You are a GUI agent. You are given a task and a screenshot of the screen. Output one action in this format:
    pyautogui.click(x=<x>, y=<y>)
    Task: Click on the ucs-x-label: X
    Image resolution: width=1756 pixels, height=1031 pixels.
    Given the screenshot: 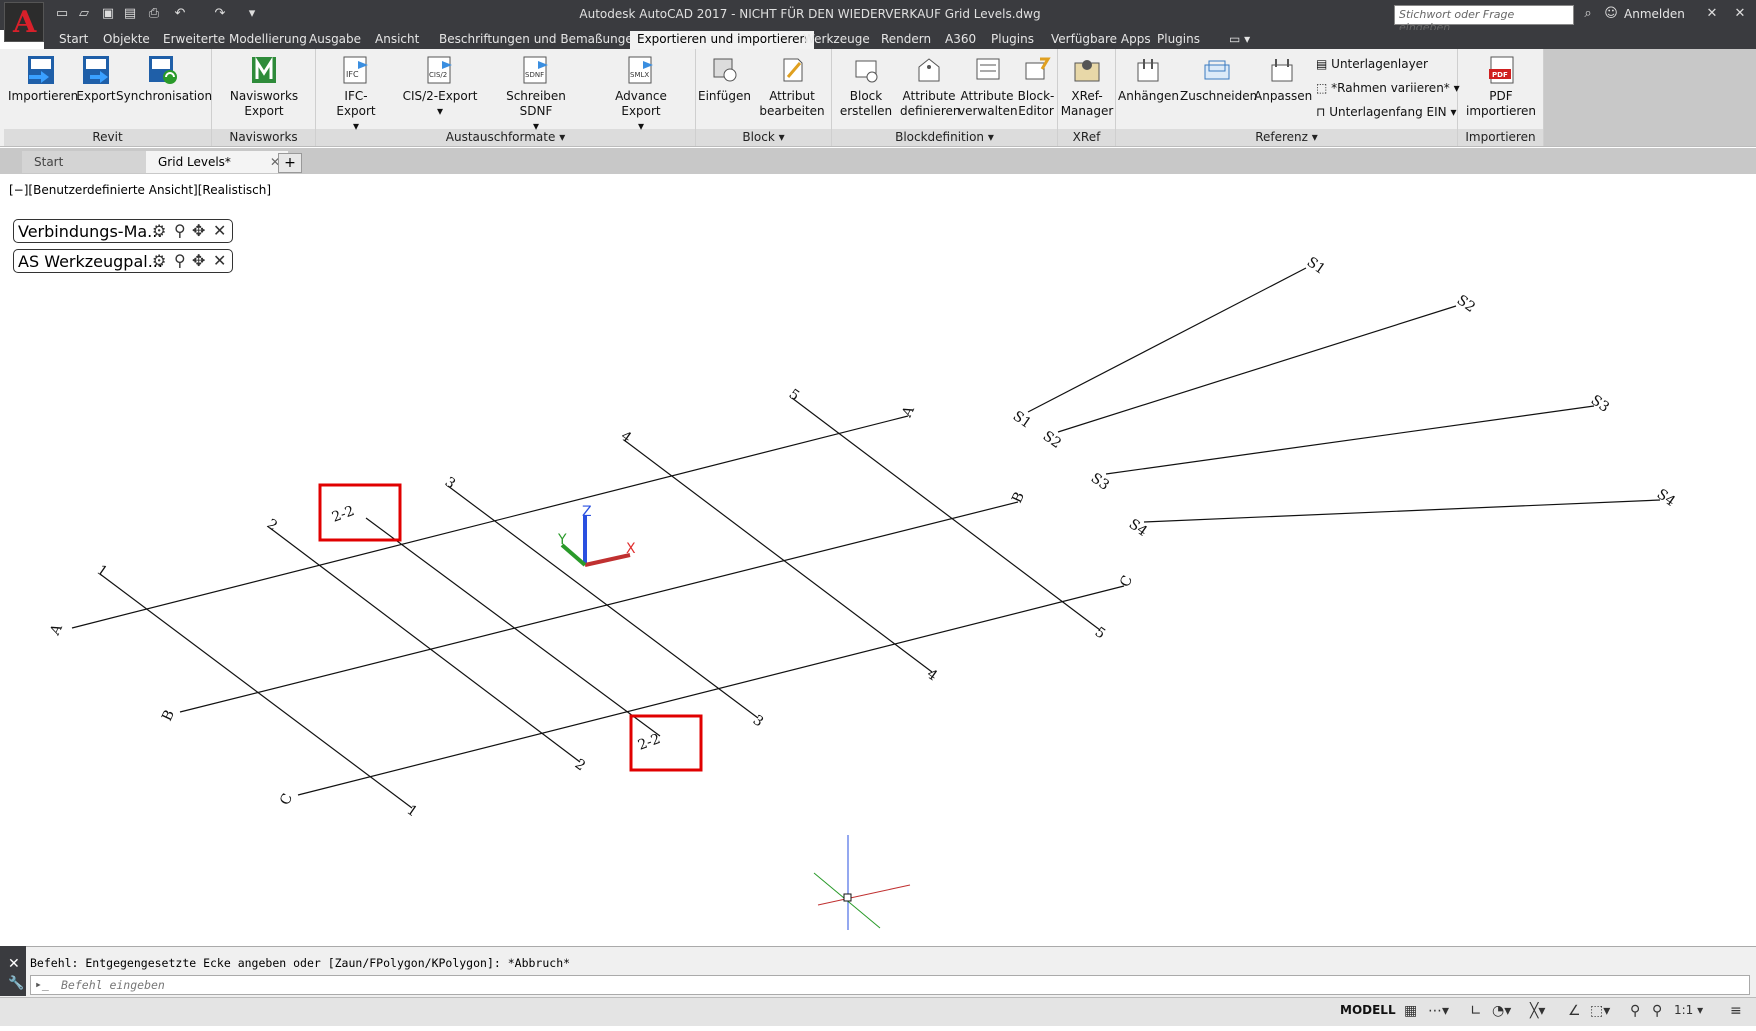 What is the action you would take?
    pyautogui.click(x=631, y=549)
    